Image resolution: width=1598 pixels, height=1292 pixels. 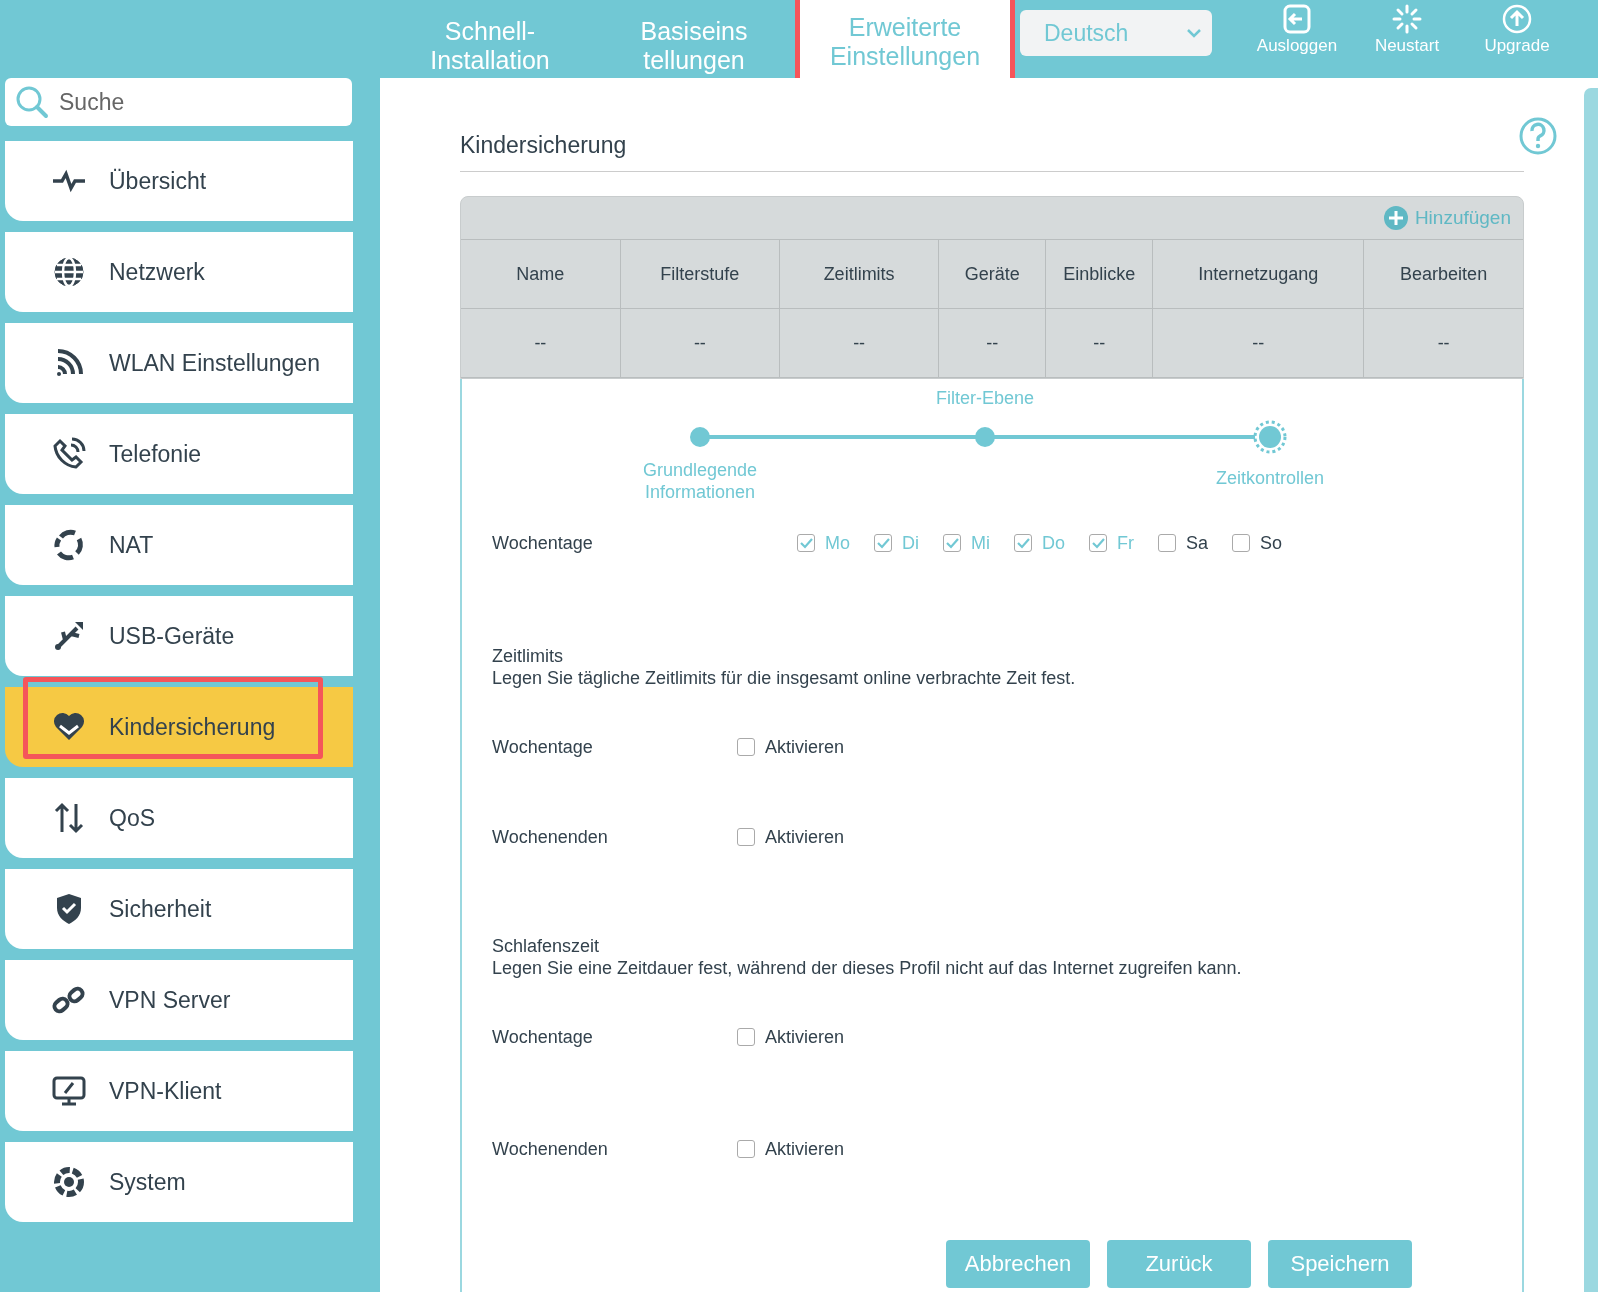 I want to click on section-title: Kindersicherung, so click(x=992, y=152).